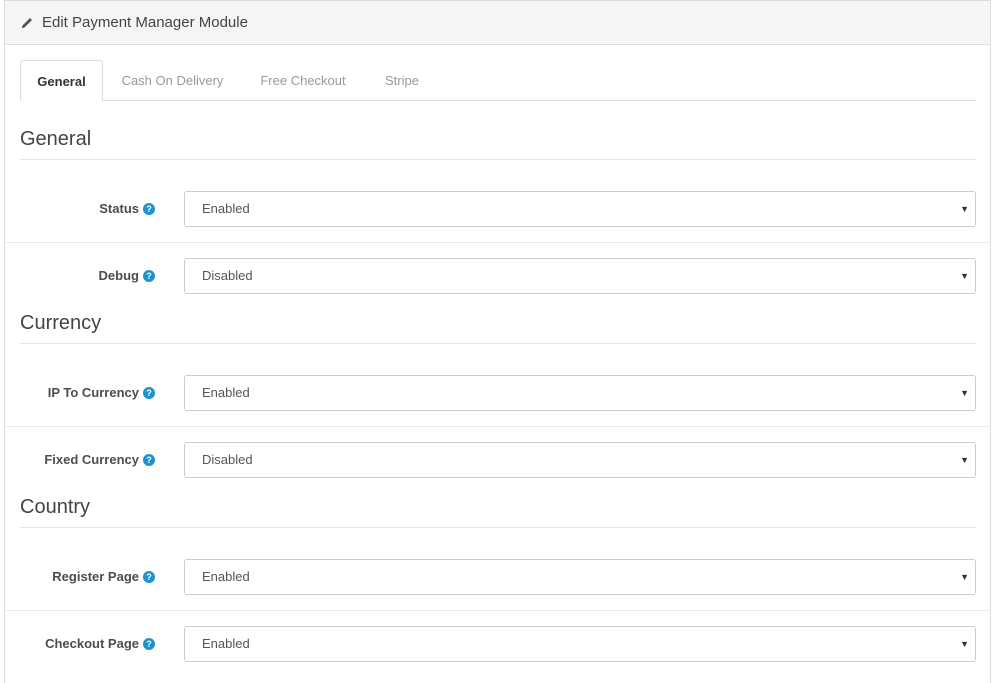 This screenshot has height=683, width=1003. I want to click on checkout-page-select-value: Enabled, so click(226, 643).